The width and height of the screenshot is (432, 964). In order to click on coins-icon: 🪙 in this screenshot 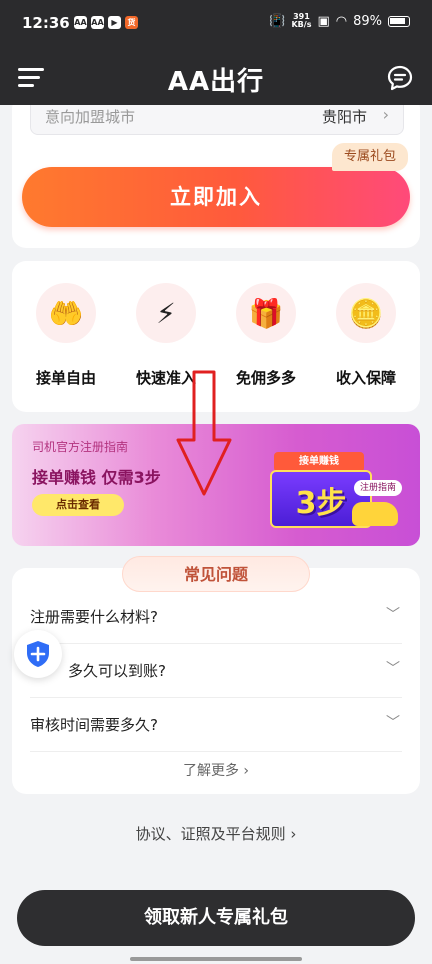, I will do `click(366, 313)`.